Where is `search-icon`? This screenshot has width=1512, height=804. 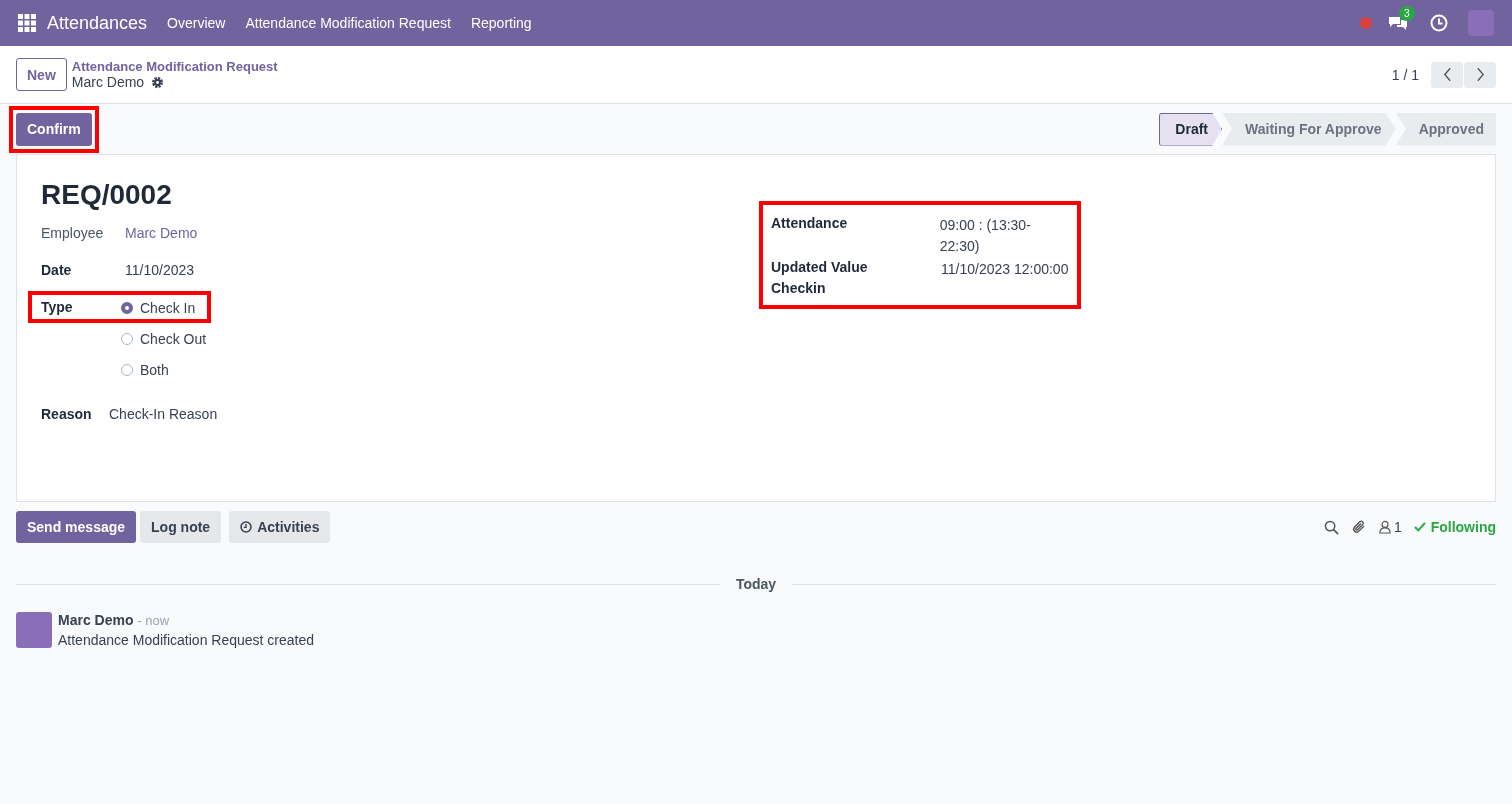
search-icon is located at coordinates (1331, 527).